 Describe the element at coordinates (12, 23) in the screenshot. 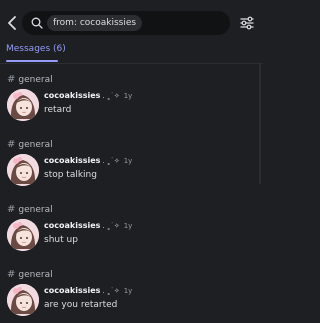

I see `chevron-left-icon` at that location.